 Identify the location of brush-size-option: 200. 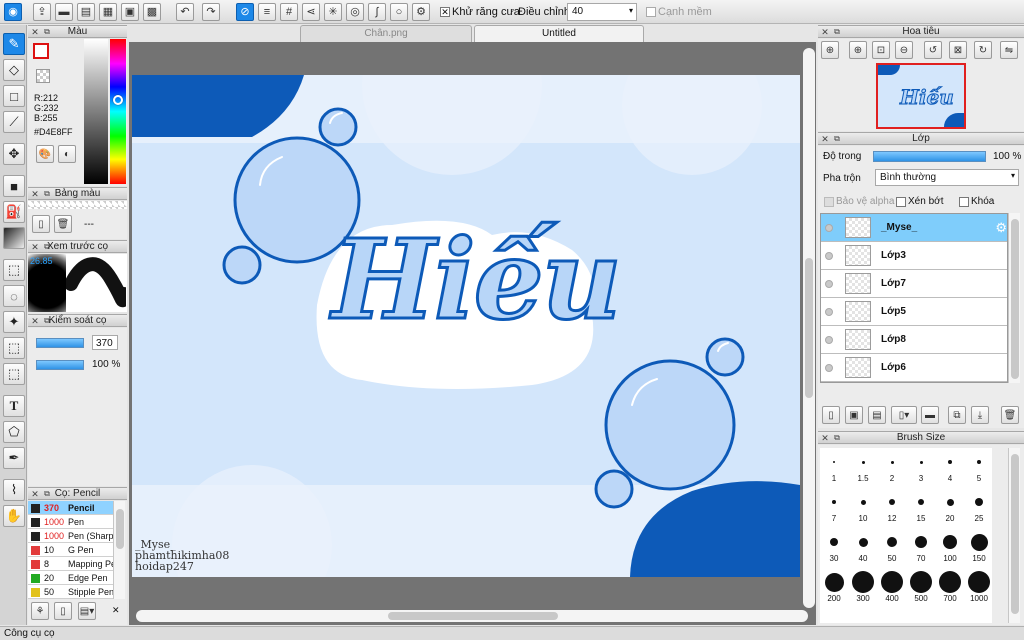
(834, 586).